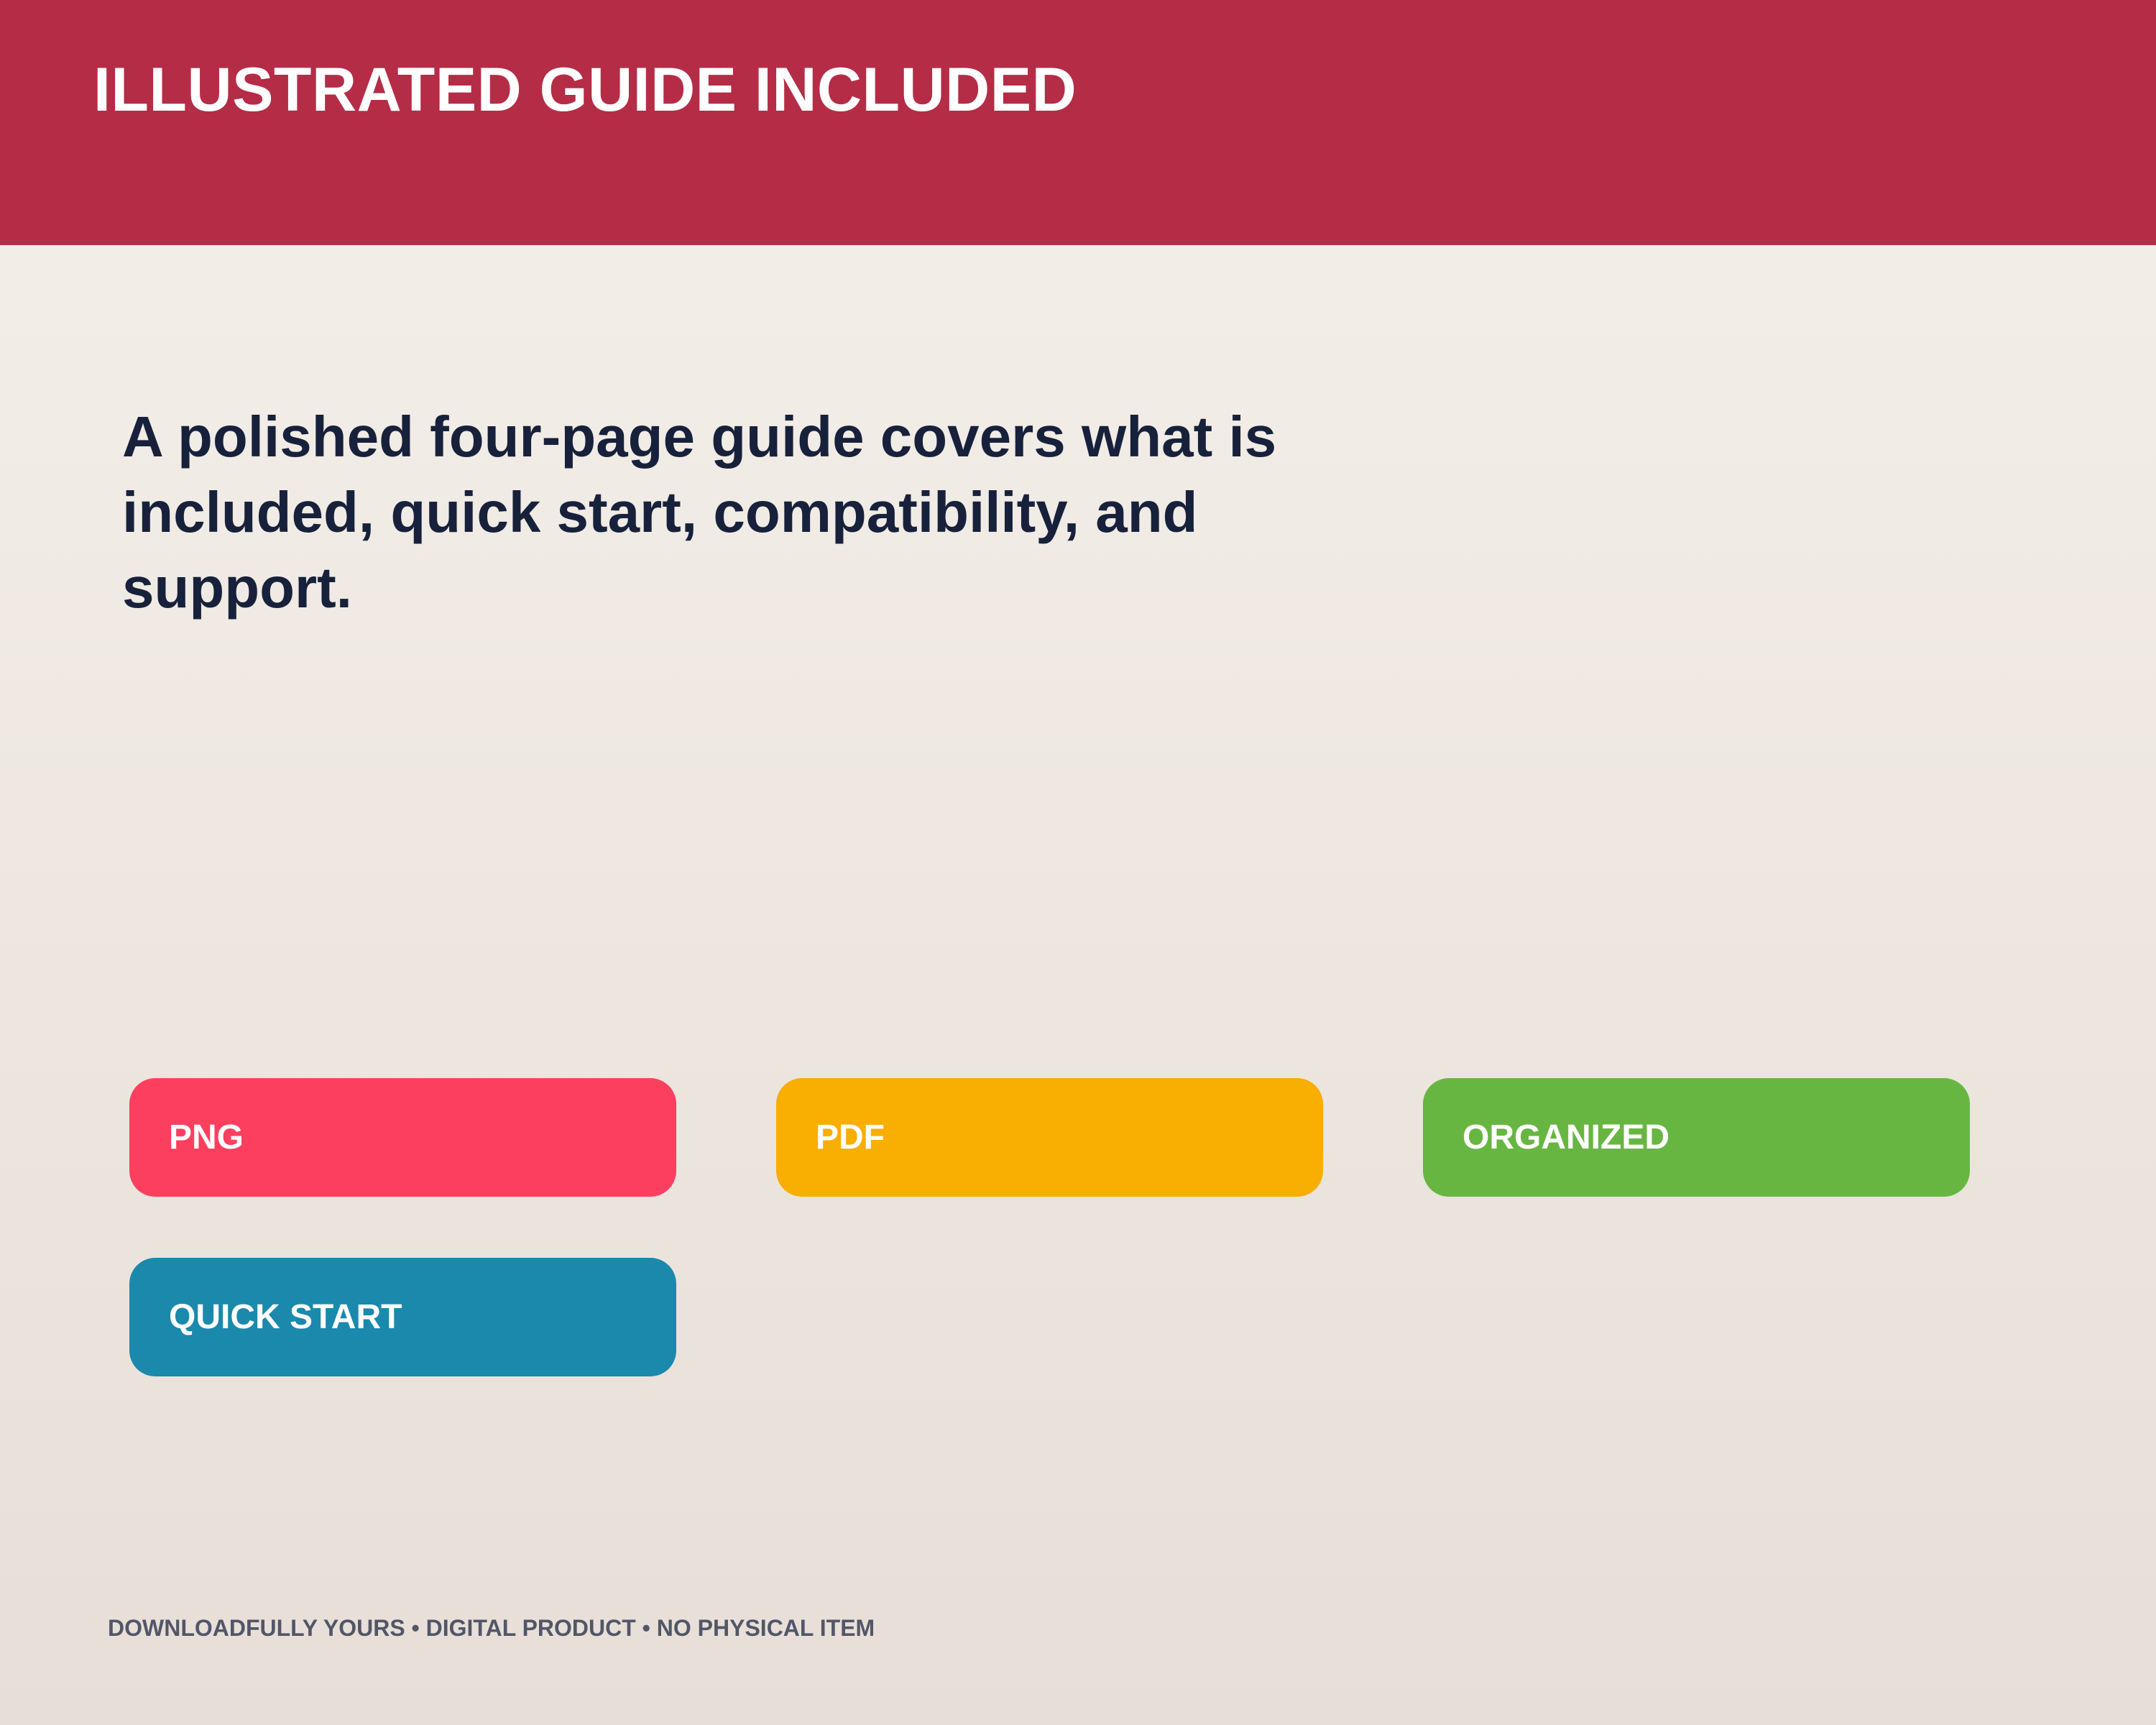 The width and height of the screenshot is (2156, 1725). What do you see at coordinates (585, 89) in the screenshot?
I see `page-title: ILLUSTRATED GUIDE INCLUDED` at bounding box center [585, 89].